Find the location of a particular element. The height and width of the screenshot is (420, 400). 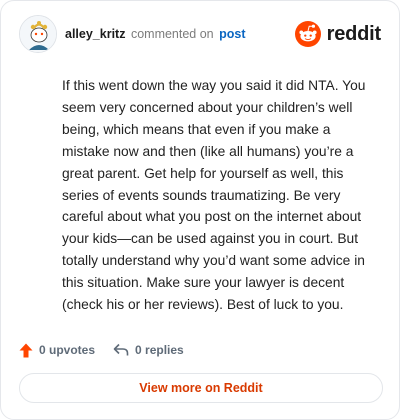

reddit-wordmark: reddit is located at coordinates (354, 33).